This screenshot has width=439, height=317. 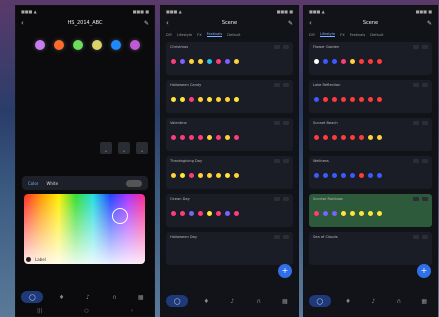 What do you see at coordinates (124, 148) in the screenshot?
I see `preset-button-2: ▫` at bounding box center [124, 148].